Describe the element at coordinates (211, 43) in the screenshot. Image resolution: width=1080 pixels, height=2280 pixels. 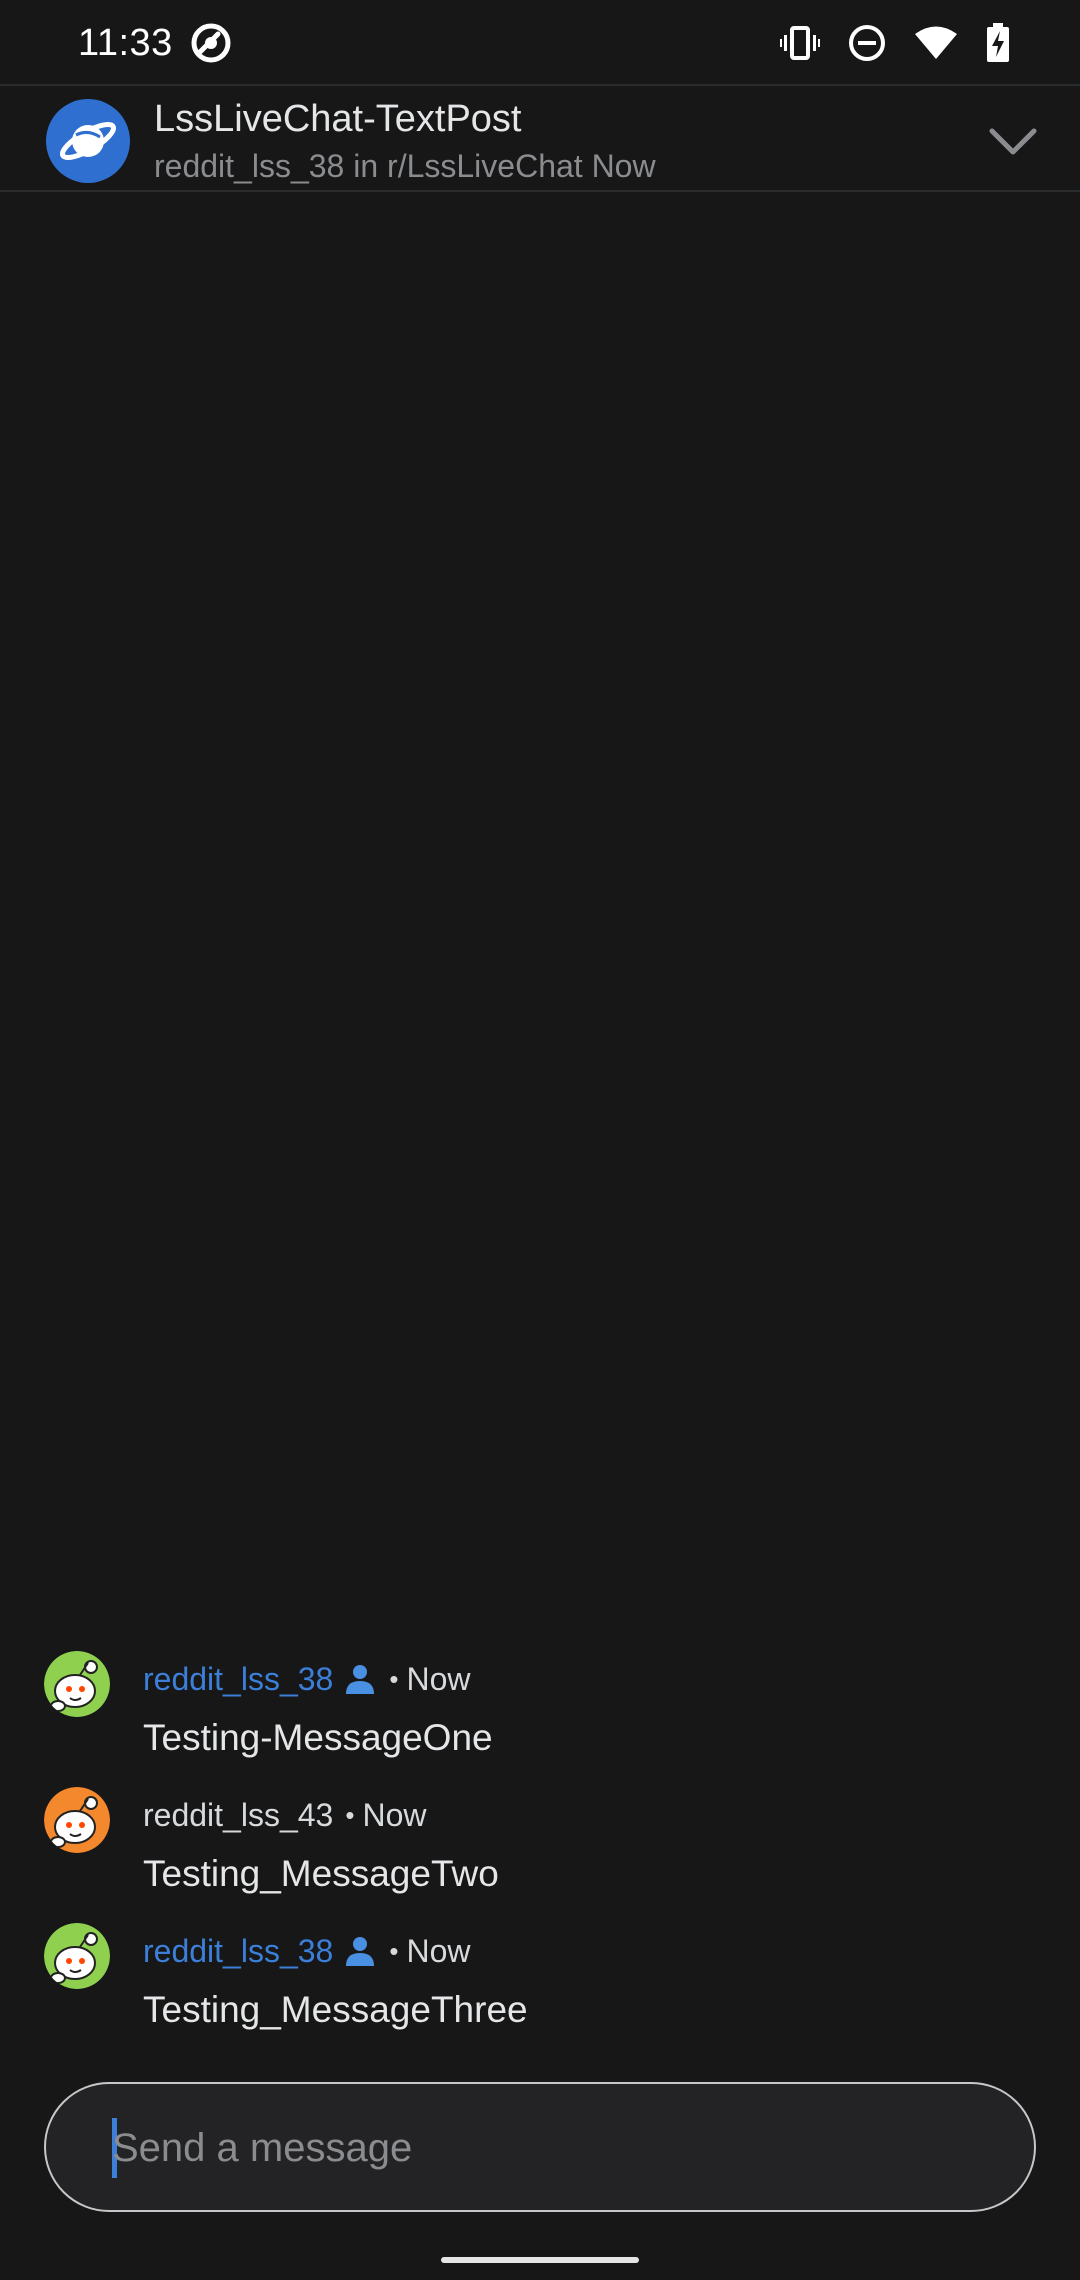
I see `at-sign-notification-icon` at that location.